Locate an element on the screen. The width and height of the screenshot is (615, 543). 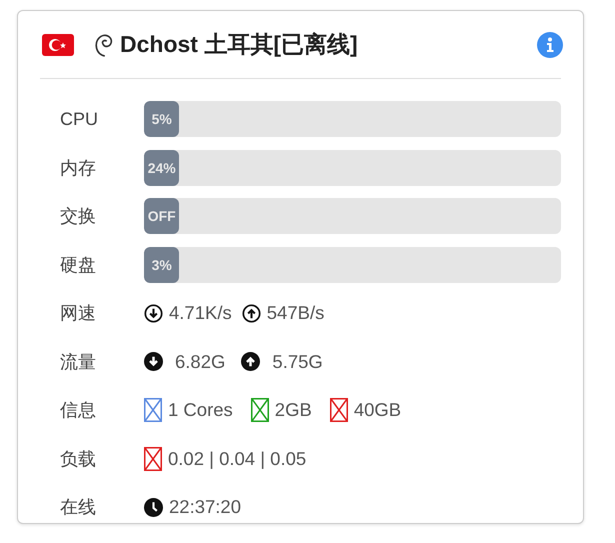
progress-value: 24% is located at coordinates (162, 168).